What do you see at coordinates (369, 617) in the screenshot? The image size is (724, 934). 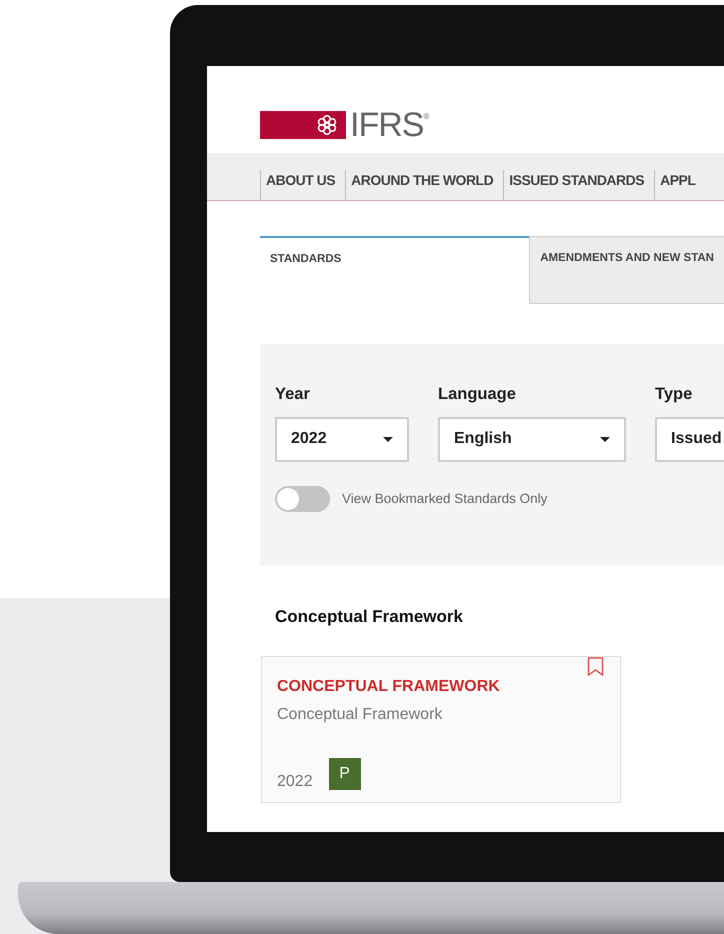 I see `section-heading: Conceptual Framework` at bounding box center [369, 617].